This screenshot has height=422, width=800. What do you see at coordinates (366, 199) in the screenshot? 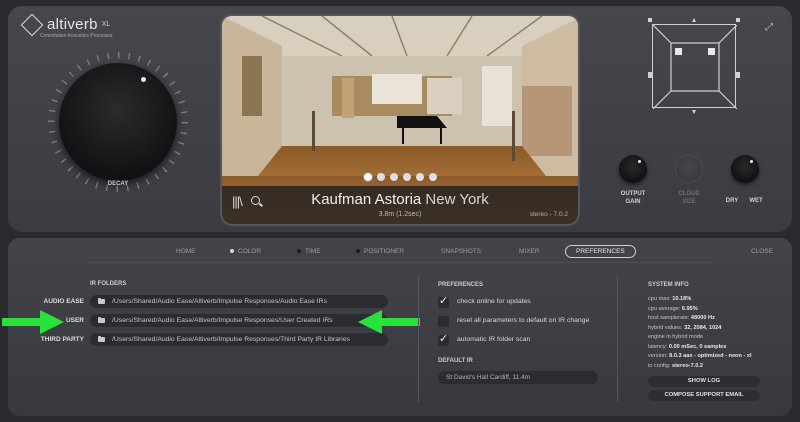
I see `ir-venue: Kaufman Astoria` at bounding box center [366, 199].